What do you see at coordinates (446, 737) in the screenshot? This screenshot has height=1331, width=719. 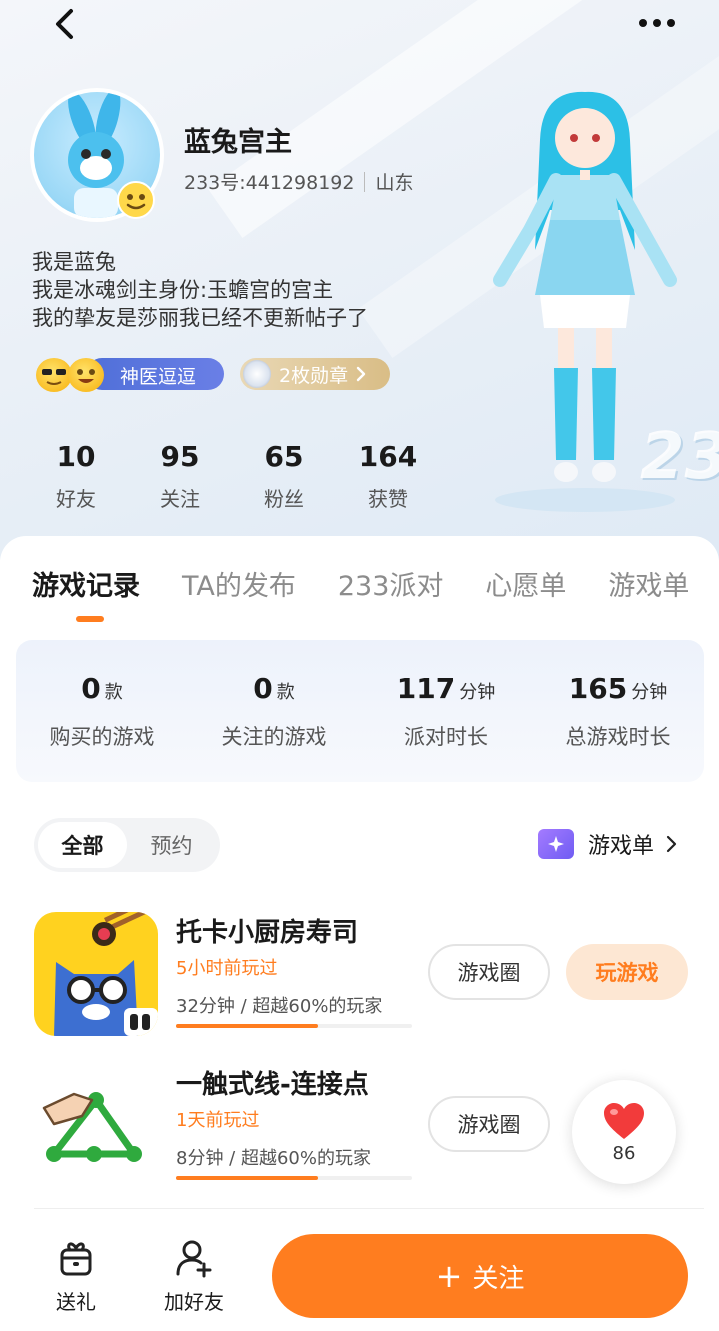 I see `summary-label: 派对时长` at bounding box center [446, 737].